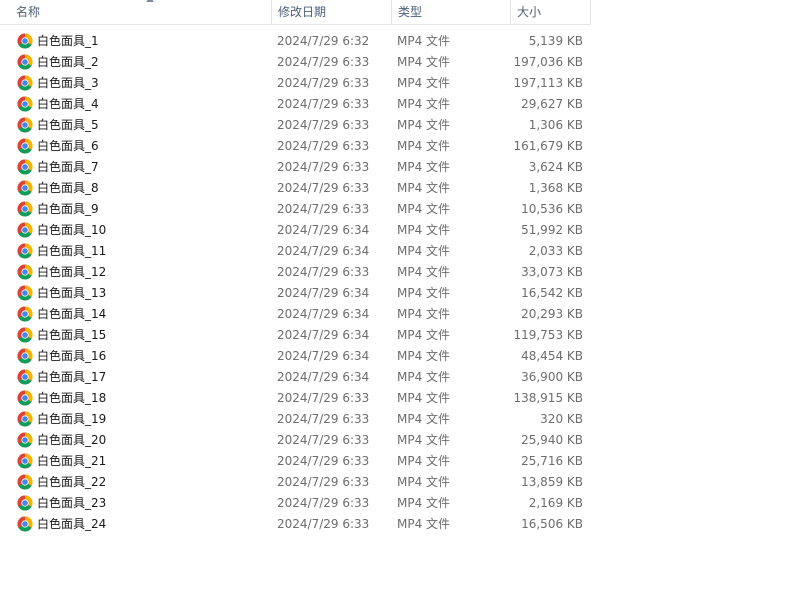 The width and height of the screenshot is (800, 611). What do you see at coordinates (552, 377) in the screenshot?
I see `file-size: 36,900 KB` at bounding box center [552, 377].